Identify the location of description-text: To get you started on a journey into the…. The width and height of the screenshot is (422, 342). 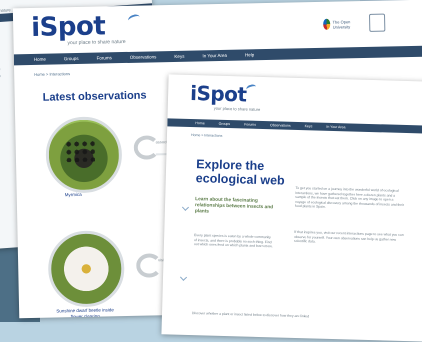
(349, 197).